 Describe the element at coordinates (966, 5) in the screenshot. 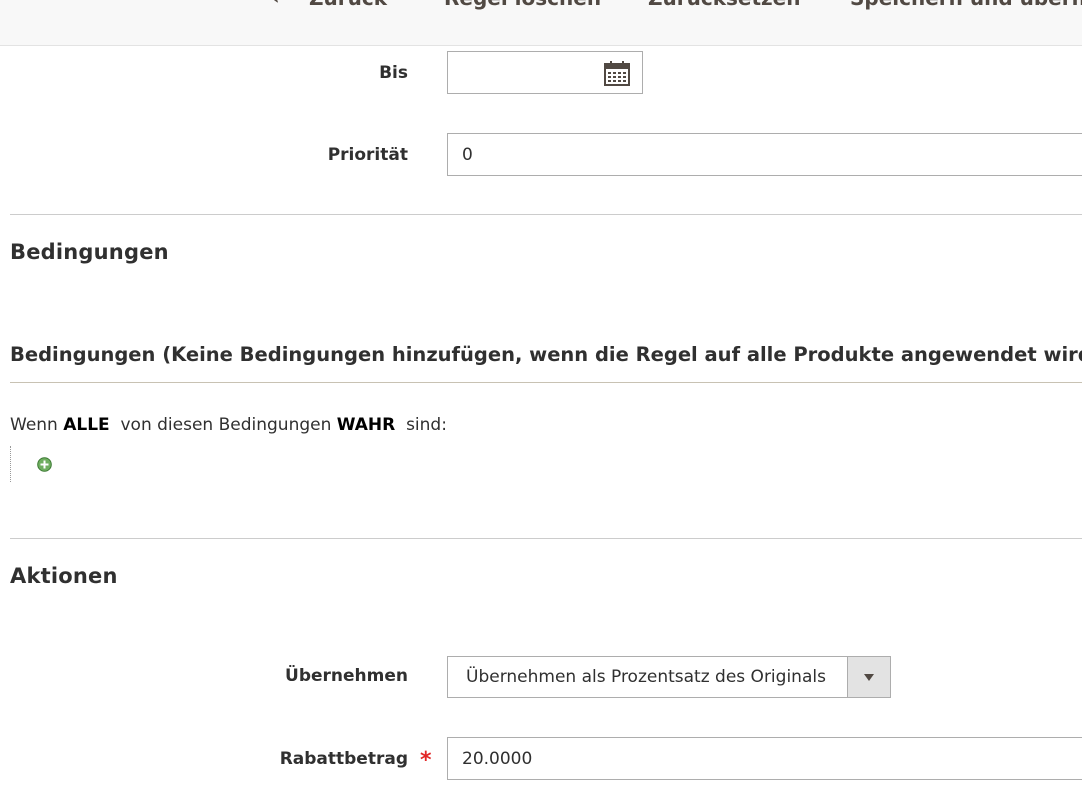

I see `save-and-apply-button: Speichern und übernehmen` at that location.